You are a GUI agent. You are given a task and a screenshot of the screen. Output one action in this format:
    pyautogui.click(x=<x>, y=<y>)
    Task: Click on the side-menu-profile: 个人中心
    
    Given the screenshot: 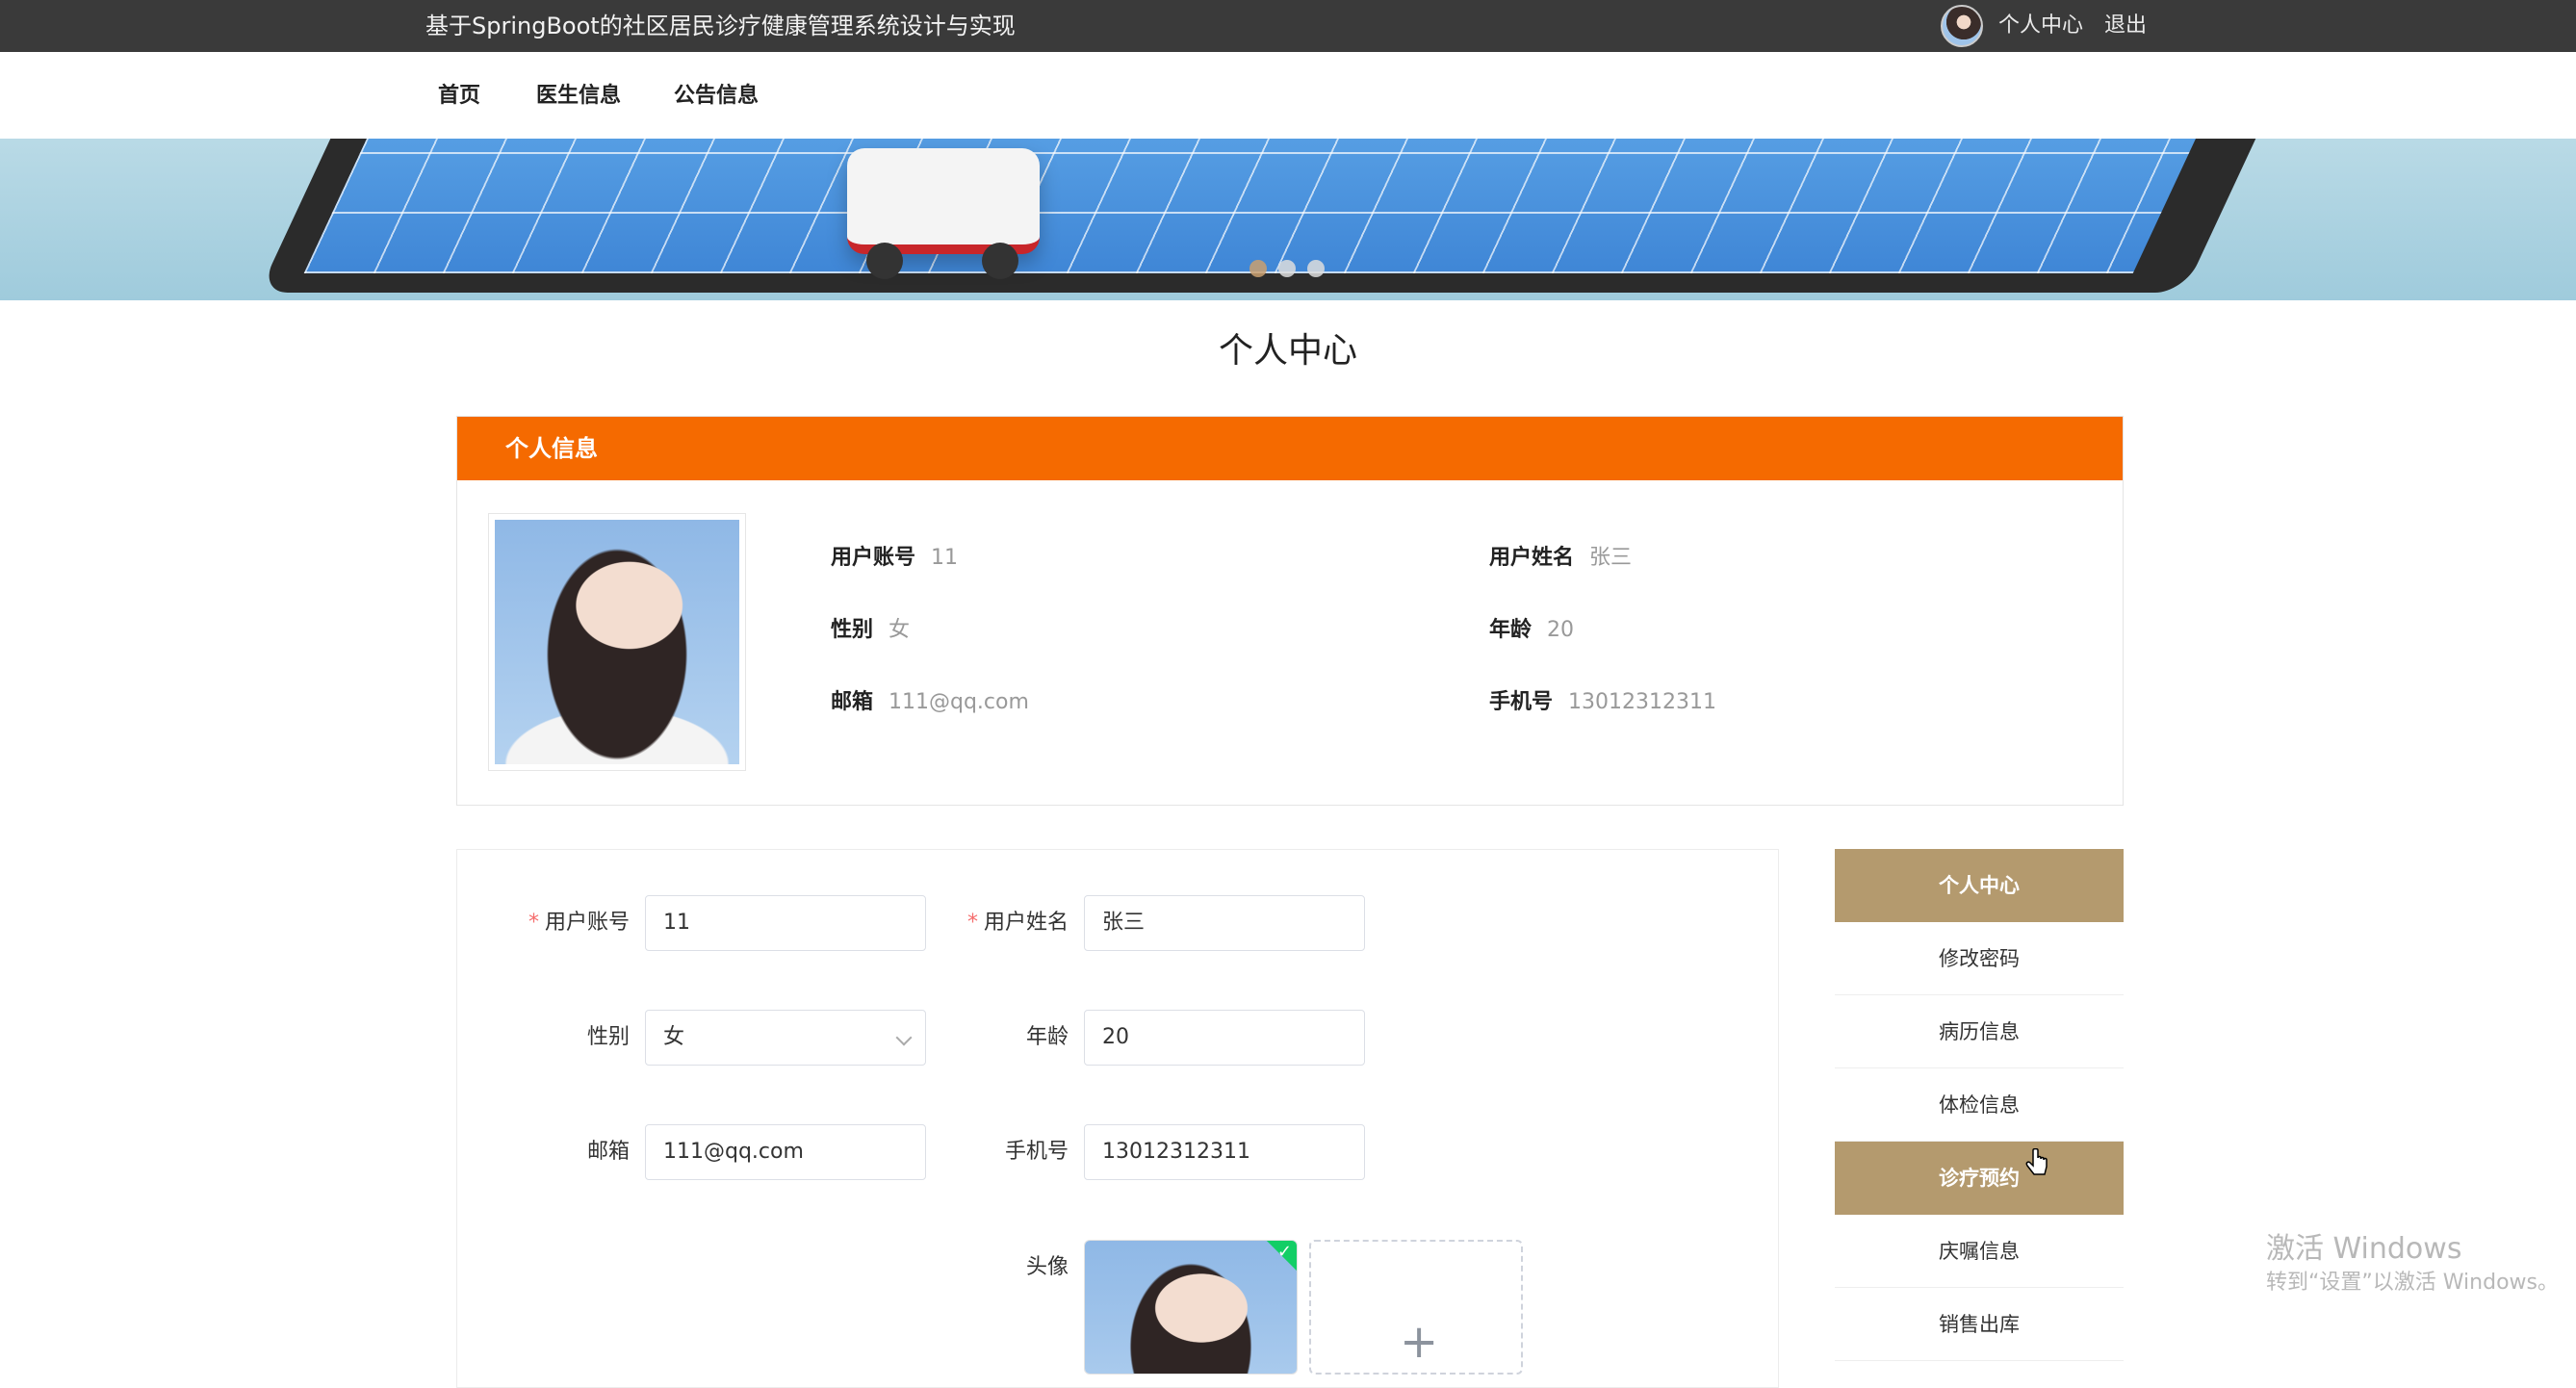 What is the action you would take?
    pyautogui.click(x=1979, y=885)
    